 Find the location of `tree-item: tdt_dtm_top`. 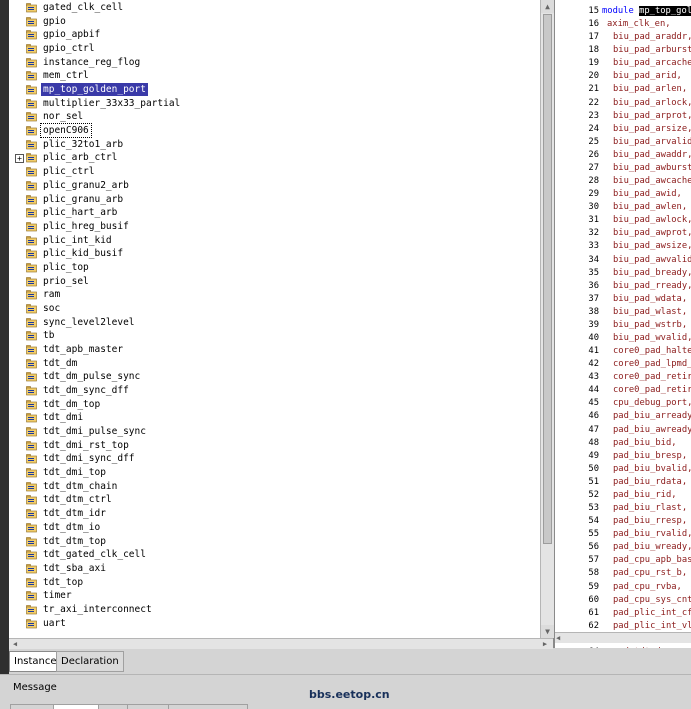

tree-item: tdt_dtm_top is located at coordinates (269, 541).